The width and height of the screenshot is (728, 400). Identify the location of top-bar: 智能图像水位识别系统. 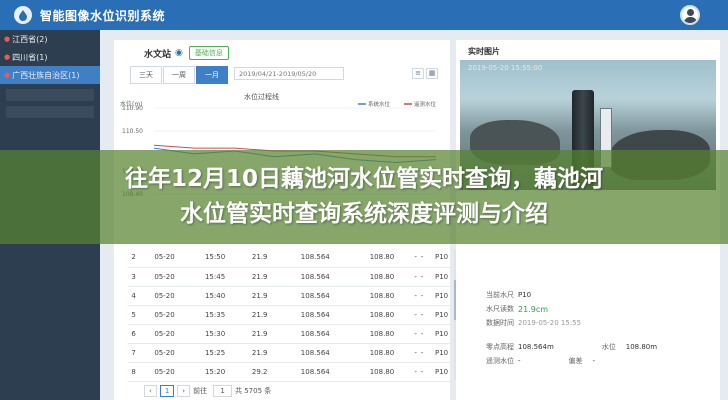
(364, 15).